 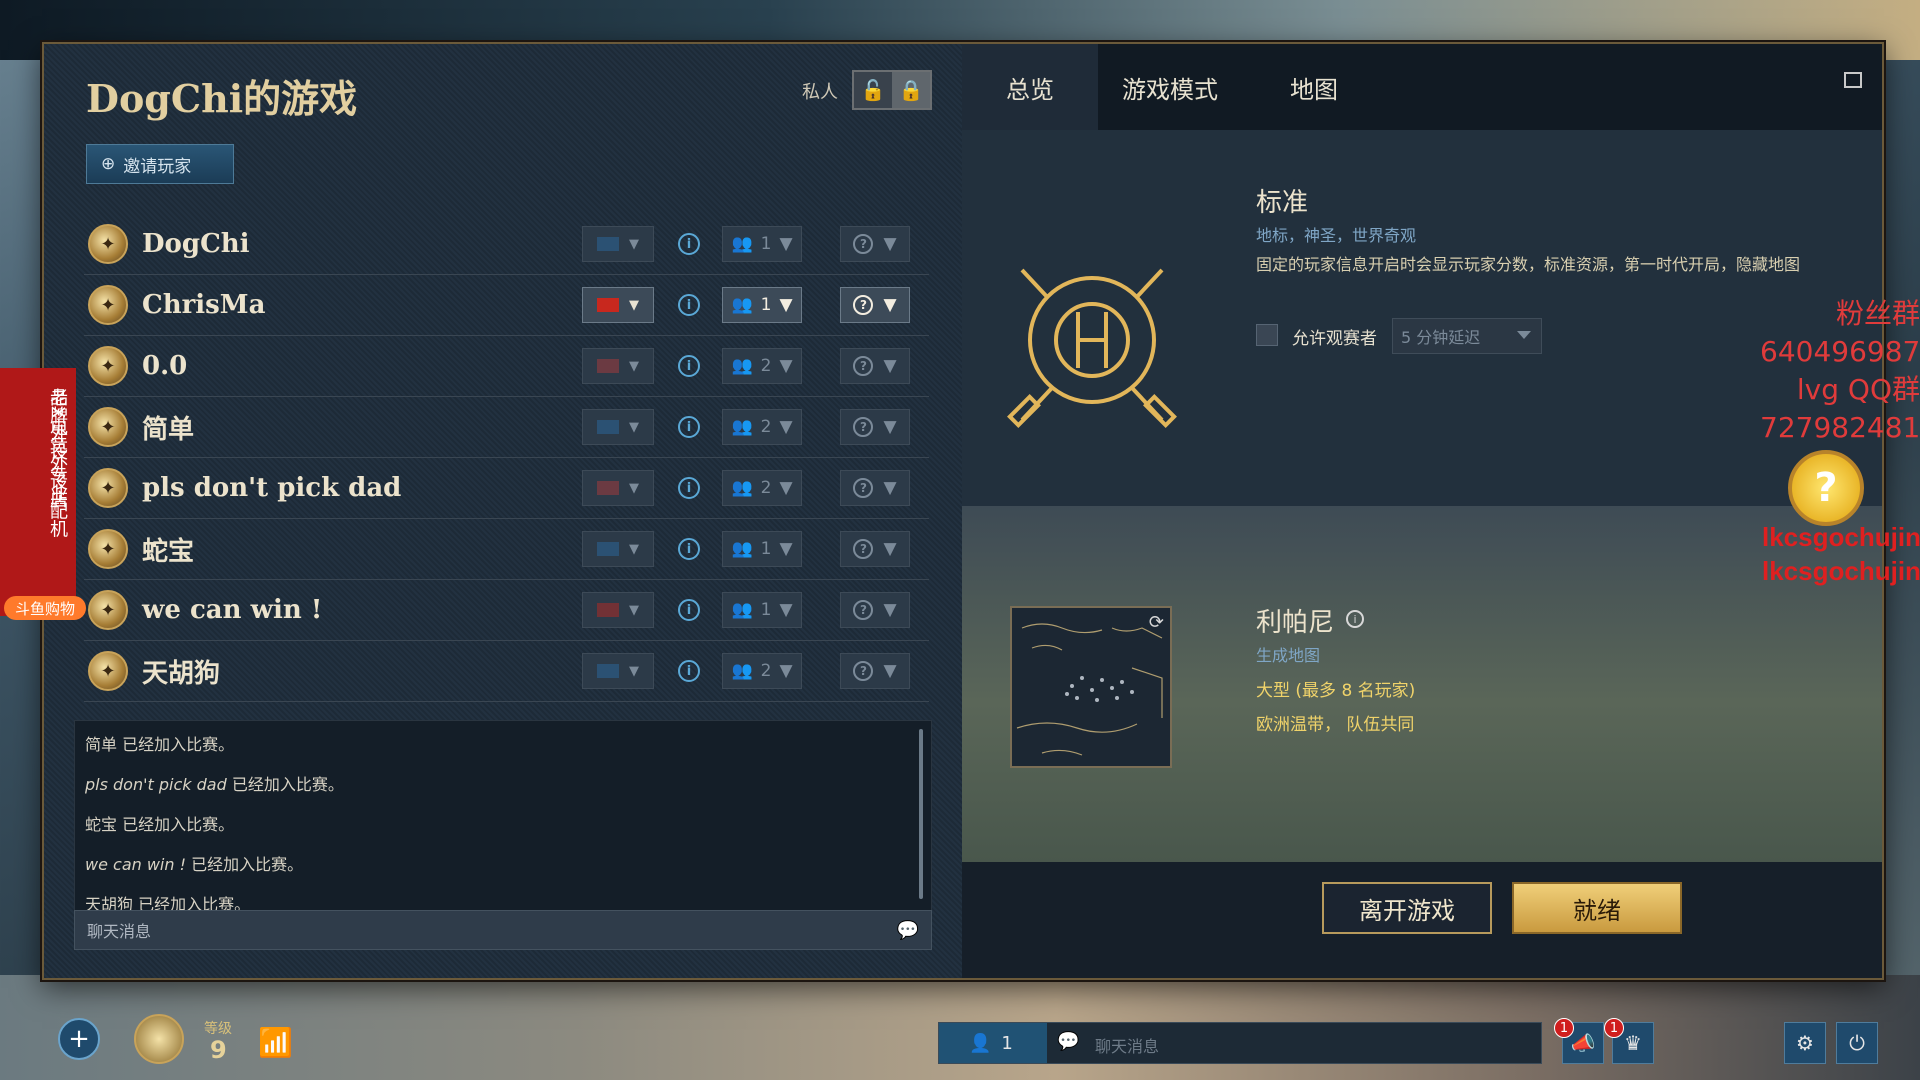 I want to click on private-toggle: 🔓 🔒, so click(x=892, y=90).